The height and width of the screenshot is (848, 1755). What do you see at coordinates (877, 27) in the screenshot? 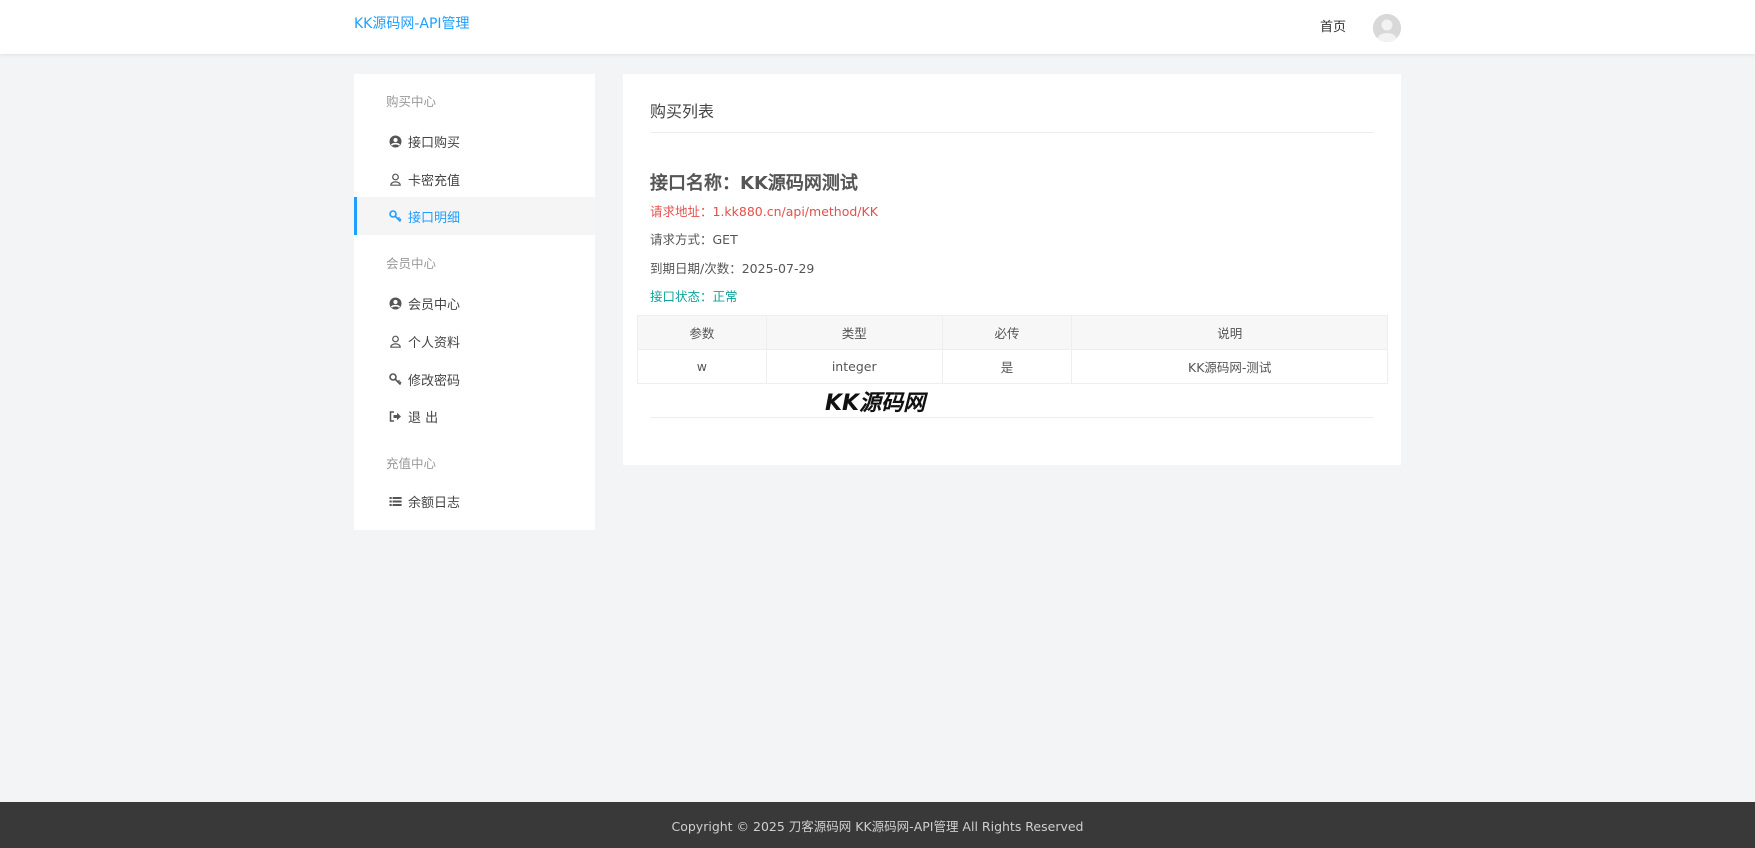
I see `top-bar: KK源码网-API管理 首页` at bounding box center [877, 27].